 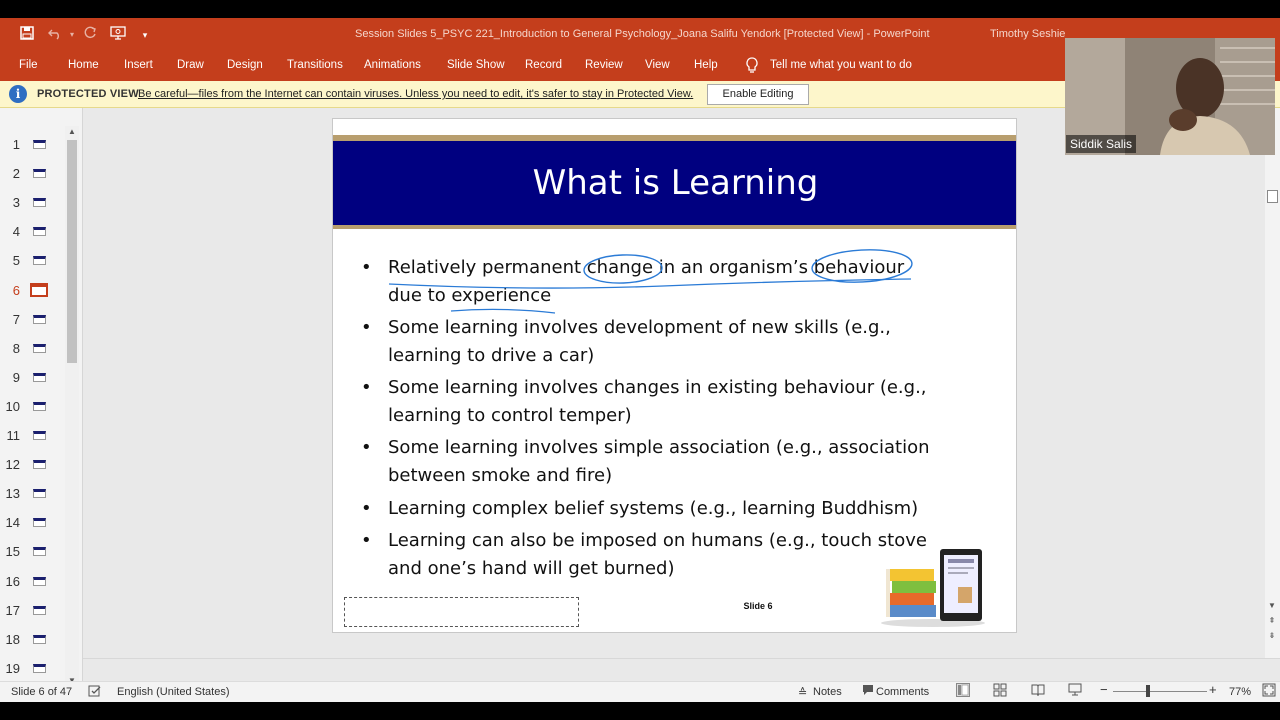 What do you see at coordinates (1160, 691) in the screenshot?
I see `zoom-slider` at bounding box center [1160, 691].